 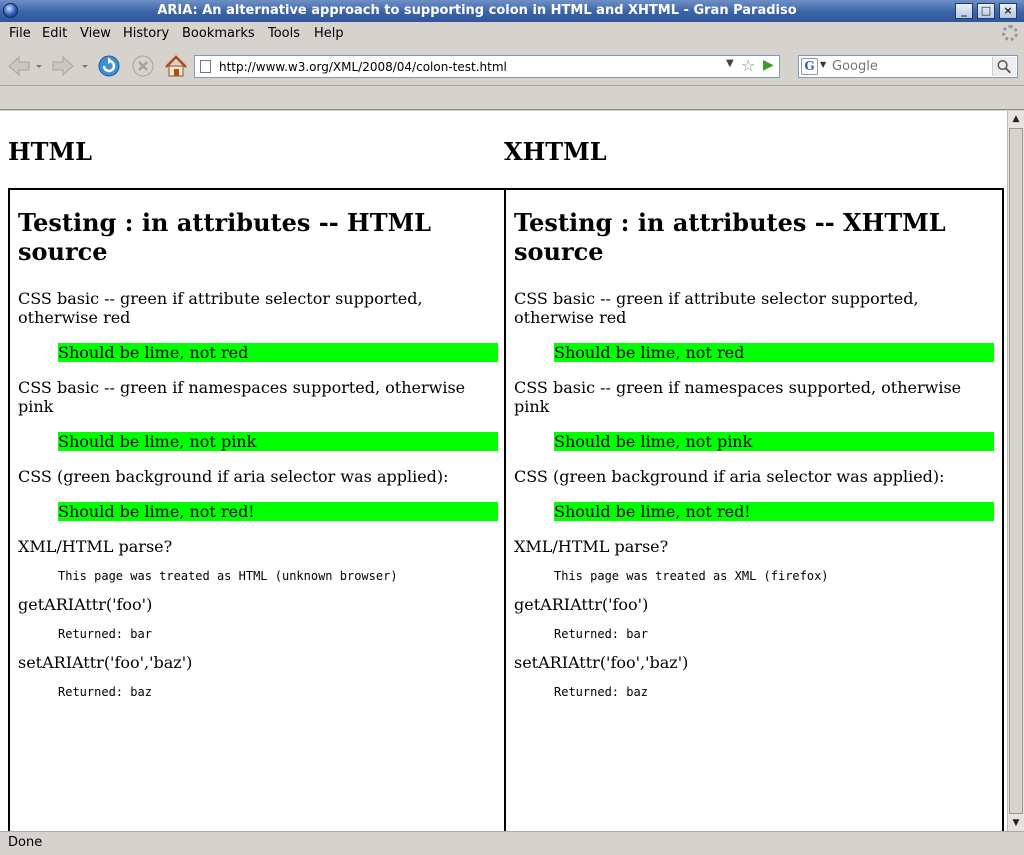 What do you see at coordinates (1008, 11) in the screenshot?
I see `close-button: ×` at bounding box center [1008, 11].